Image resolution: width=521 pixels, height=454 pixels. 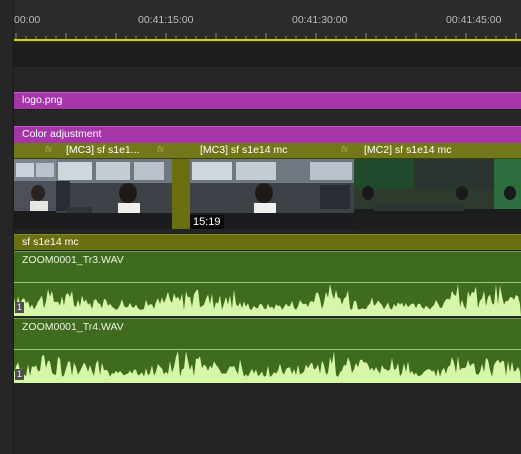 What do you see at coordinates (244, 150) in the screenshot?
I see `clip-label: [MC3] sf s1e14 mc` at bounding box center [244, 150].